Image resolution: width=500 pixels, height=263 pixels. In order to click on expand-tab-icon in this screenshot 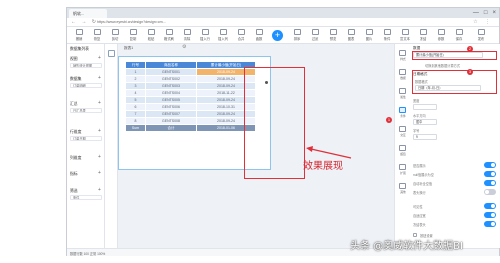, I will do `click(402, 167)`.